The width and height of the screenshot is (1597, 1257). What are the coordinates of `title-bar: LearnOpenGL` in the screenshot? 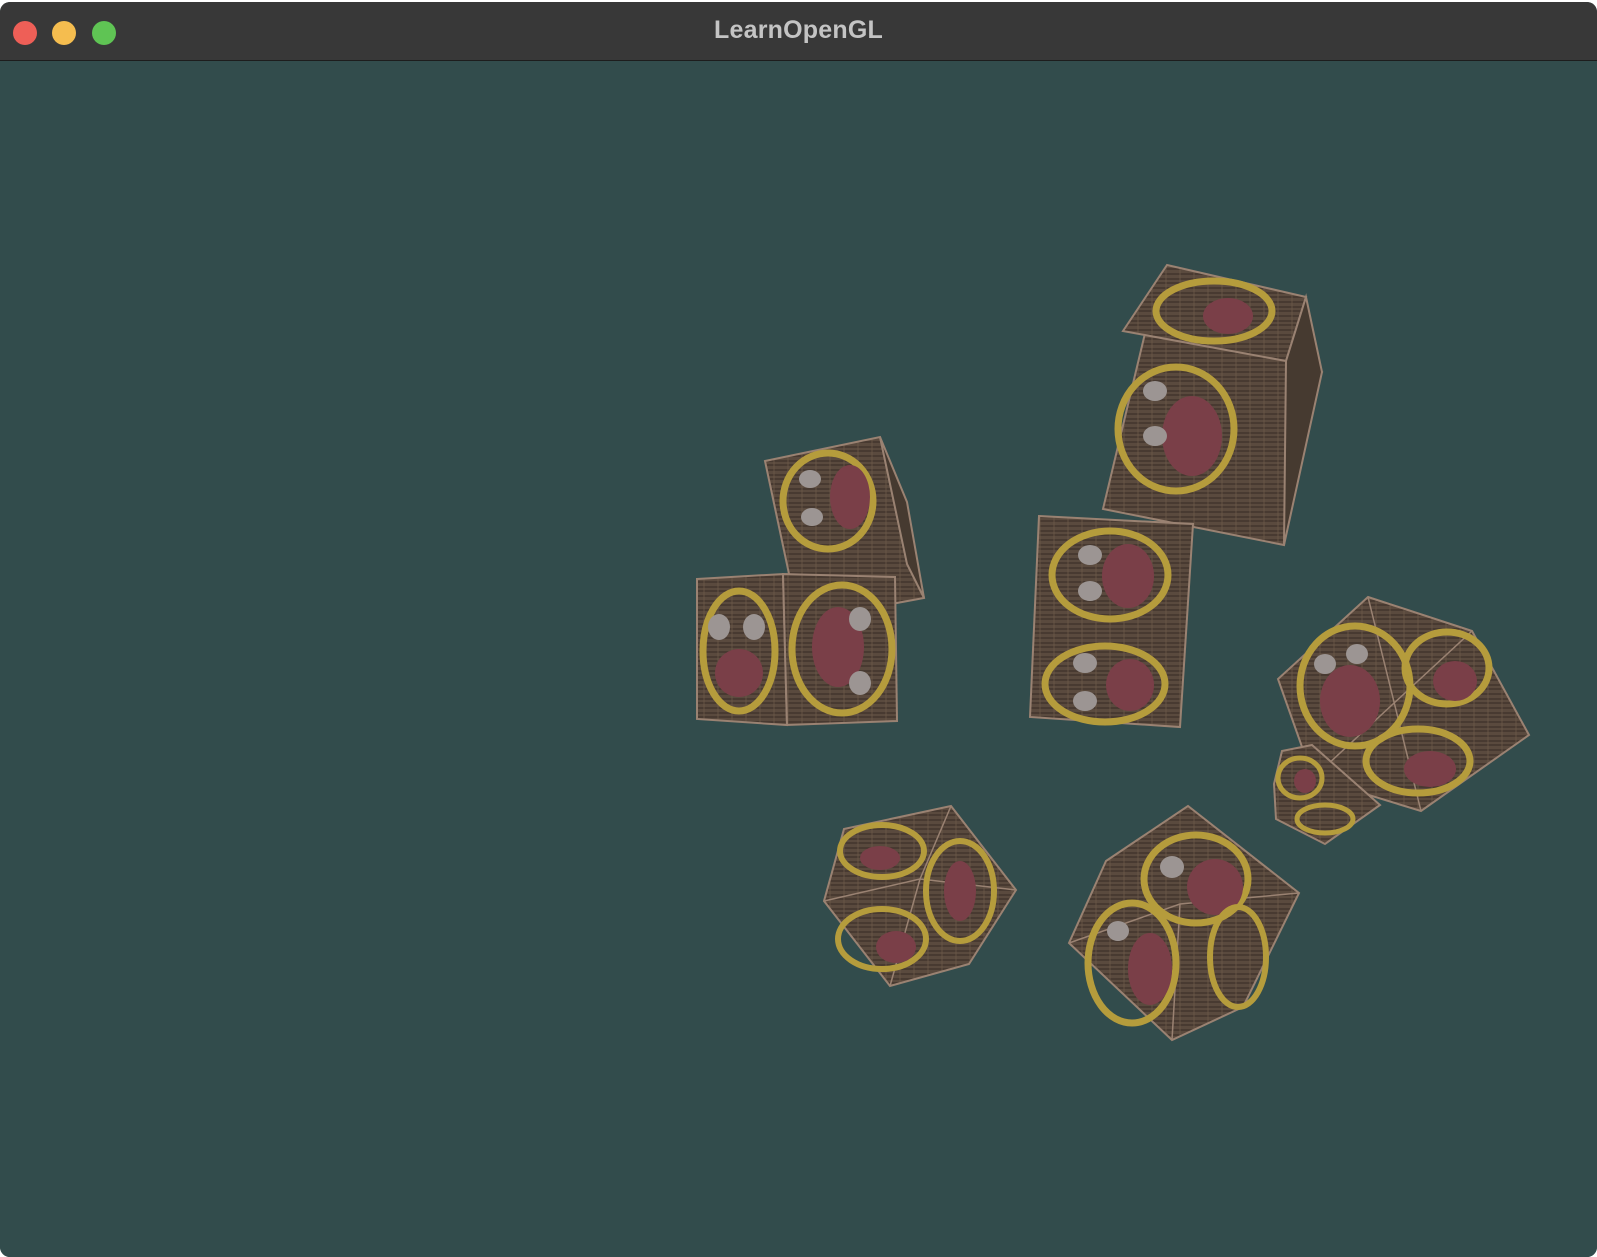 It's located at (798, 31).